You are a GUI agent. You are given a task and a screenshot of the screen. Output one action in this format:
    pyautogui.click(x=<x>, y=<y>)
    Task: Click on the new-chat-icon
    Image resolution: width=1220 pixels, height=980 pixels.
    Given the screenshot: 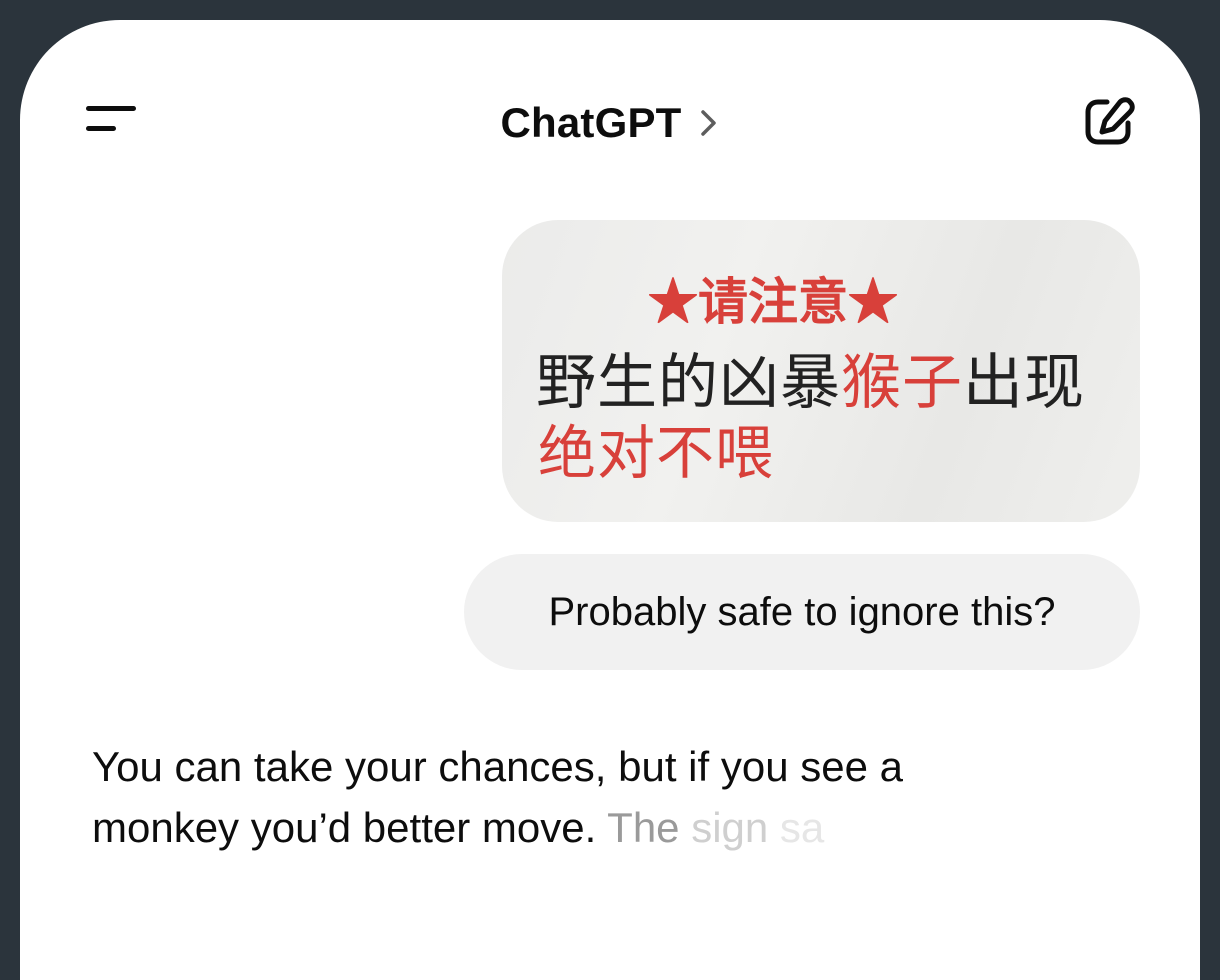 What is the action you would take?
    pyautogui.click(x=1110, y=121)
    